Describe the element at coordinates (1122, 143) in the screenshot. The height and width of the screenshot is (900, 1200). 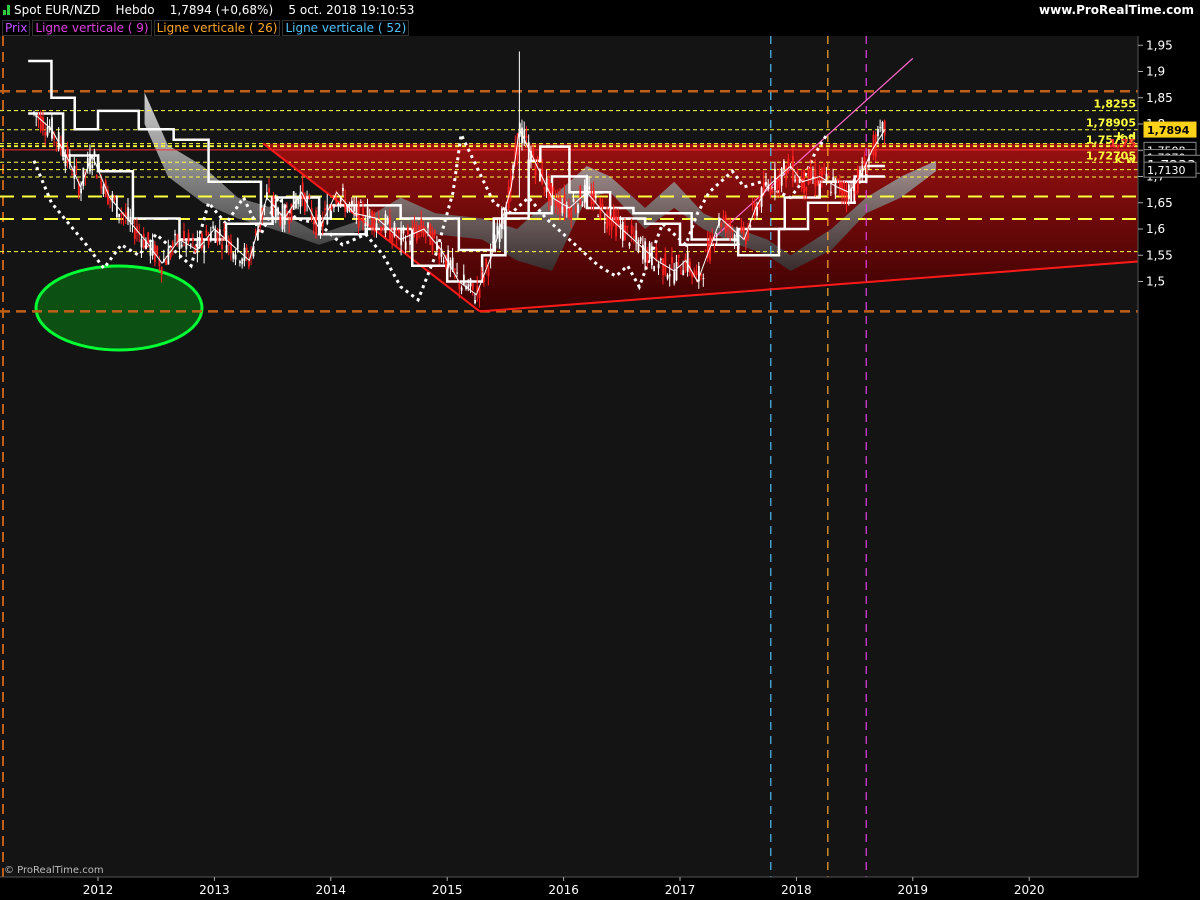
I see `fib-annotation-label: 1,75` at that location.